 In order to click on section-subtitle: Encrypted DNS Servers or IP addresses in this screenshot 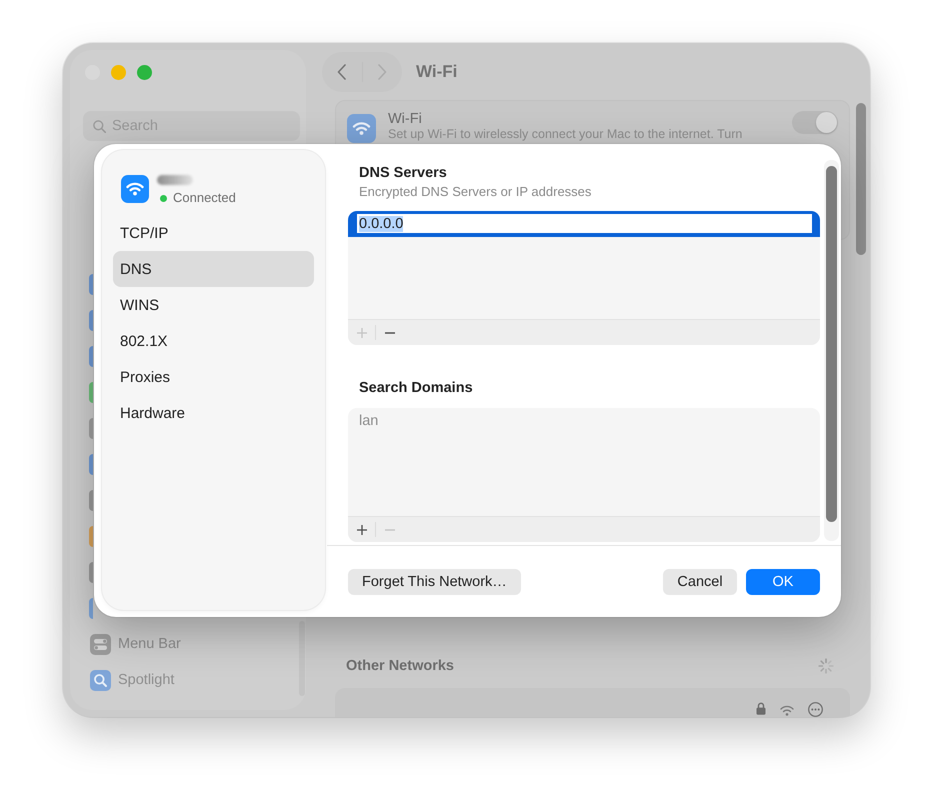, I will do `click(475, 191)`.